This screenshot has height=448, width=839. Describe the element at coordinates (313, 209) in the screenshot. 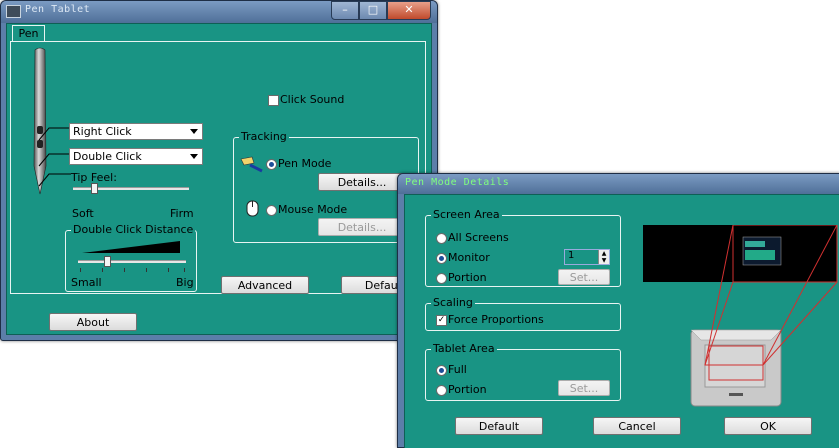

I see `mouse-mode-label: Mouse Mode` at that location.